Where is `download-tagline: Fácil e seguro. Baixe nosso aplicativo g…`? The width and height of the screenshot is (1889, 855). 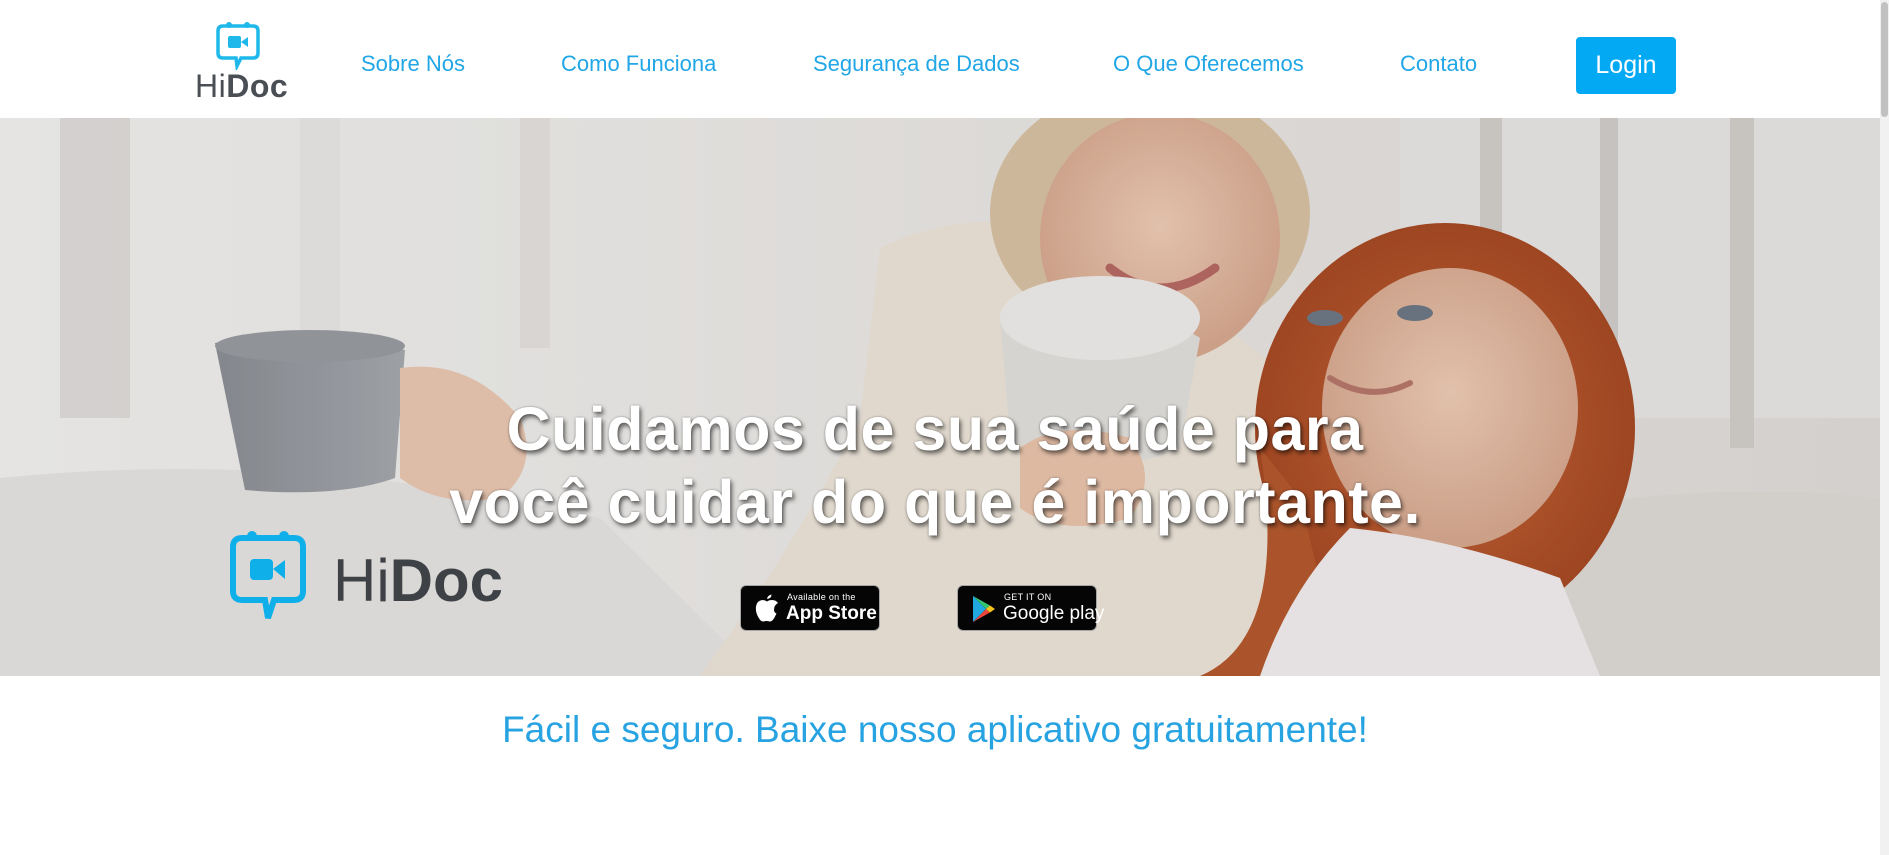 download-tagline: Fácil e seguro. Baixe nosso aplicativo g… is located at coordinates (935, 729).